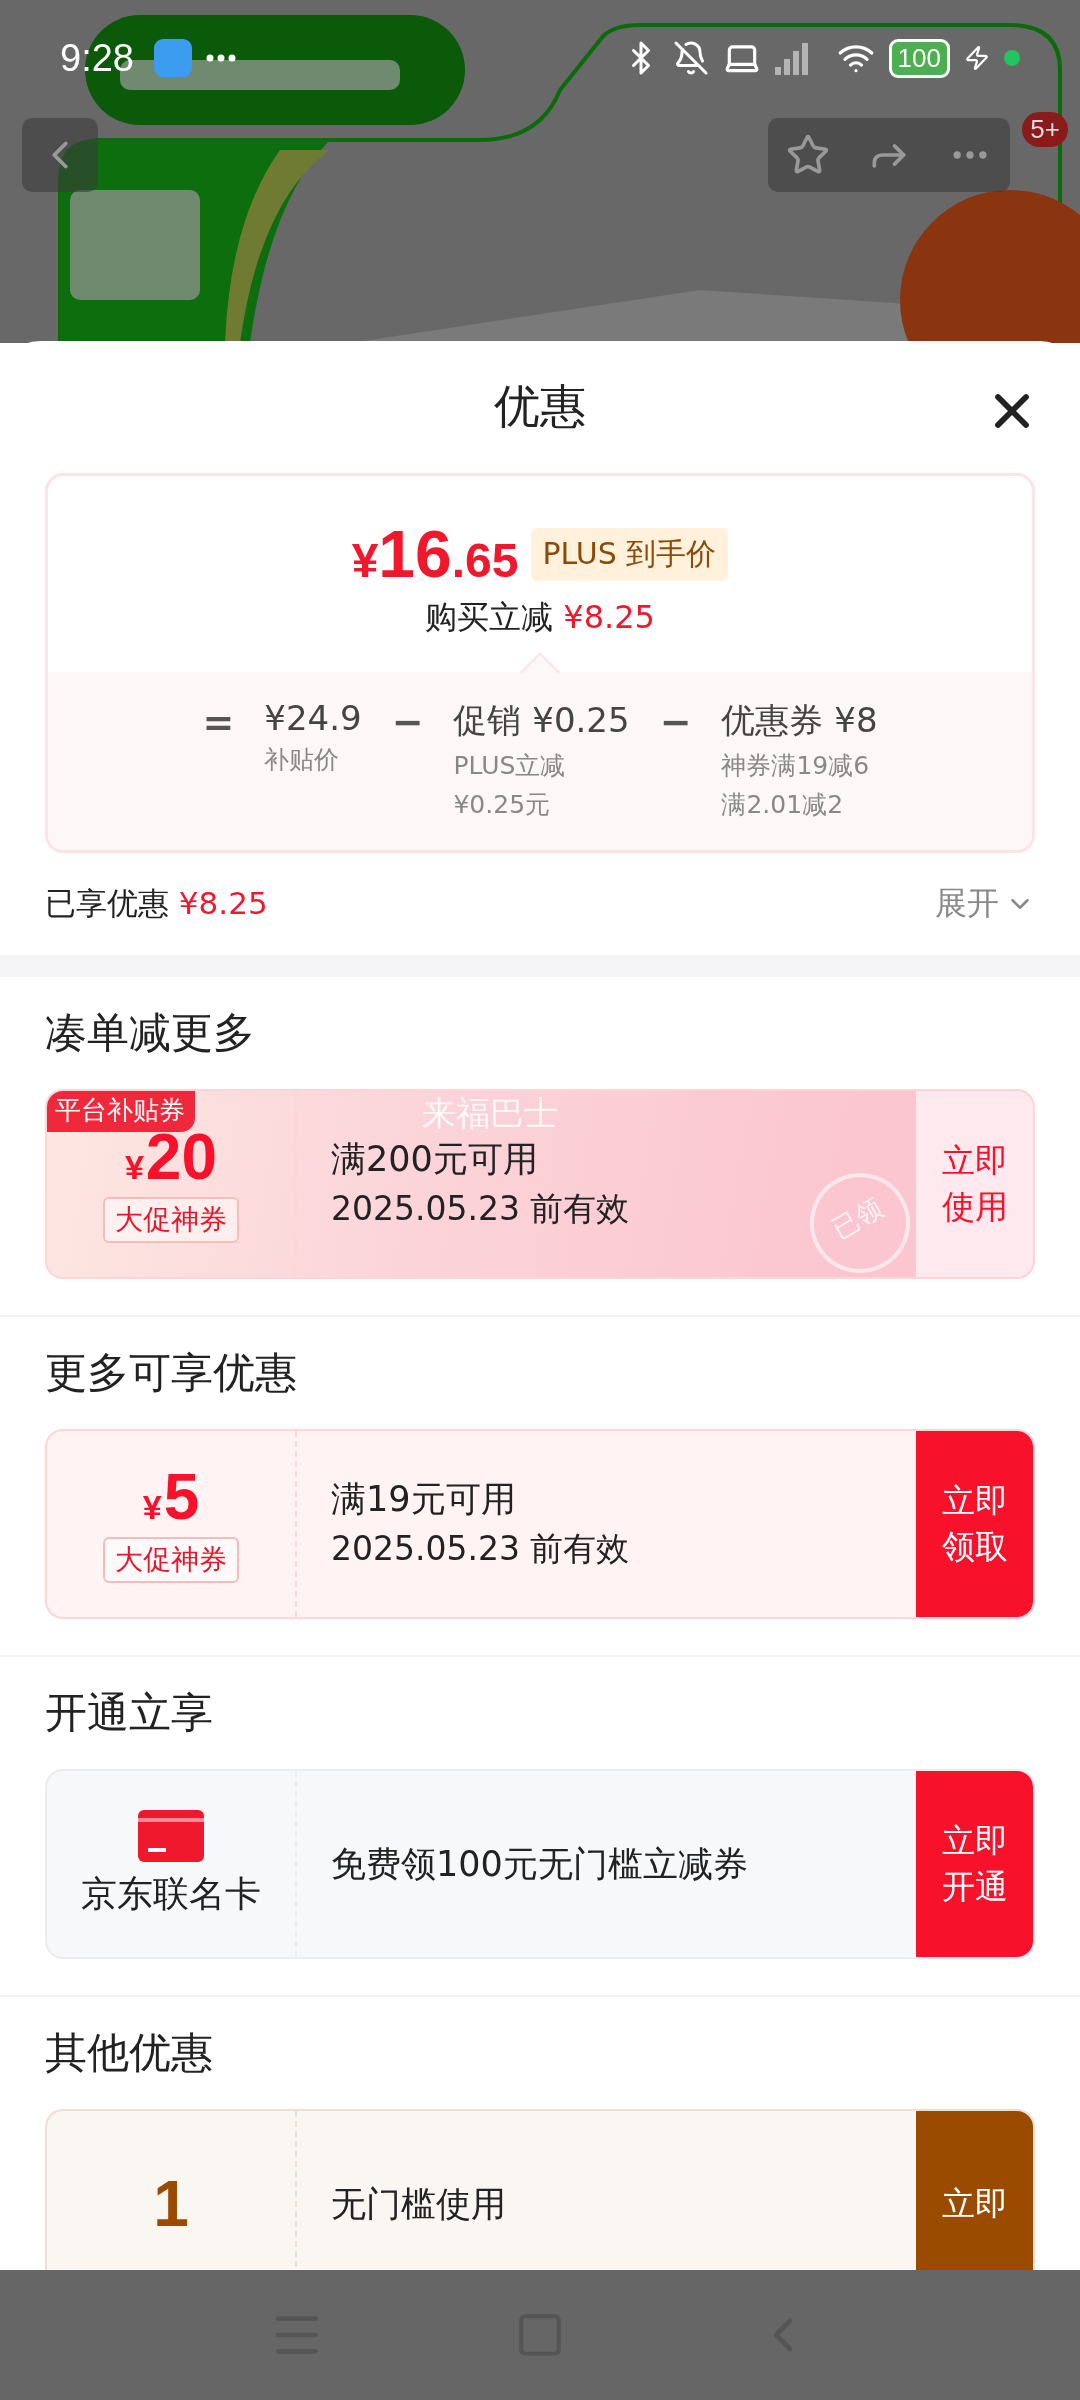 This screenshot has width=1080, height=2400. I want to click on breakdown-value: 促销 ¥0.25, so click(541, 720).